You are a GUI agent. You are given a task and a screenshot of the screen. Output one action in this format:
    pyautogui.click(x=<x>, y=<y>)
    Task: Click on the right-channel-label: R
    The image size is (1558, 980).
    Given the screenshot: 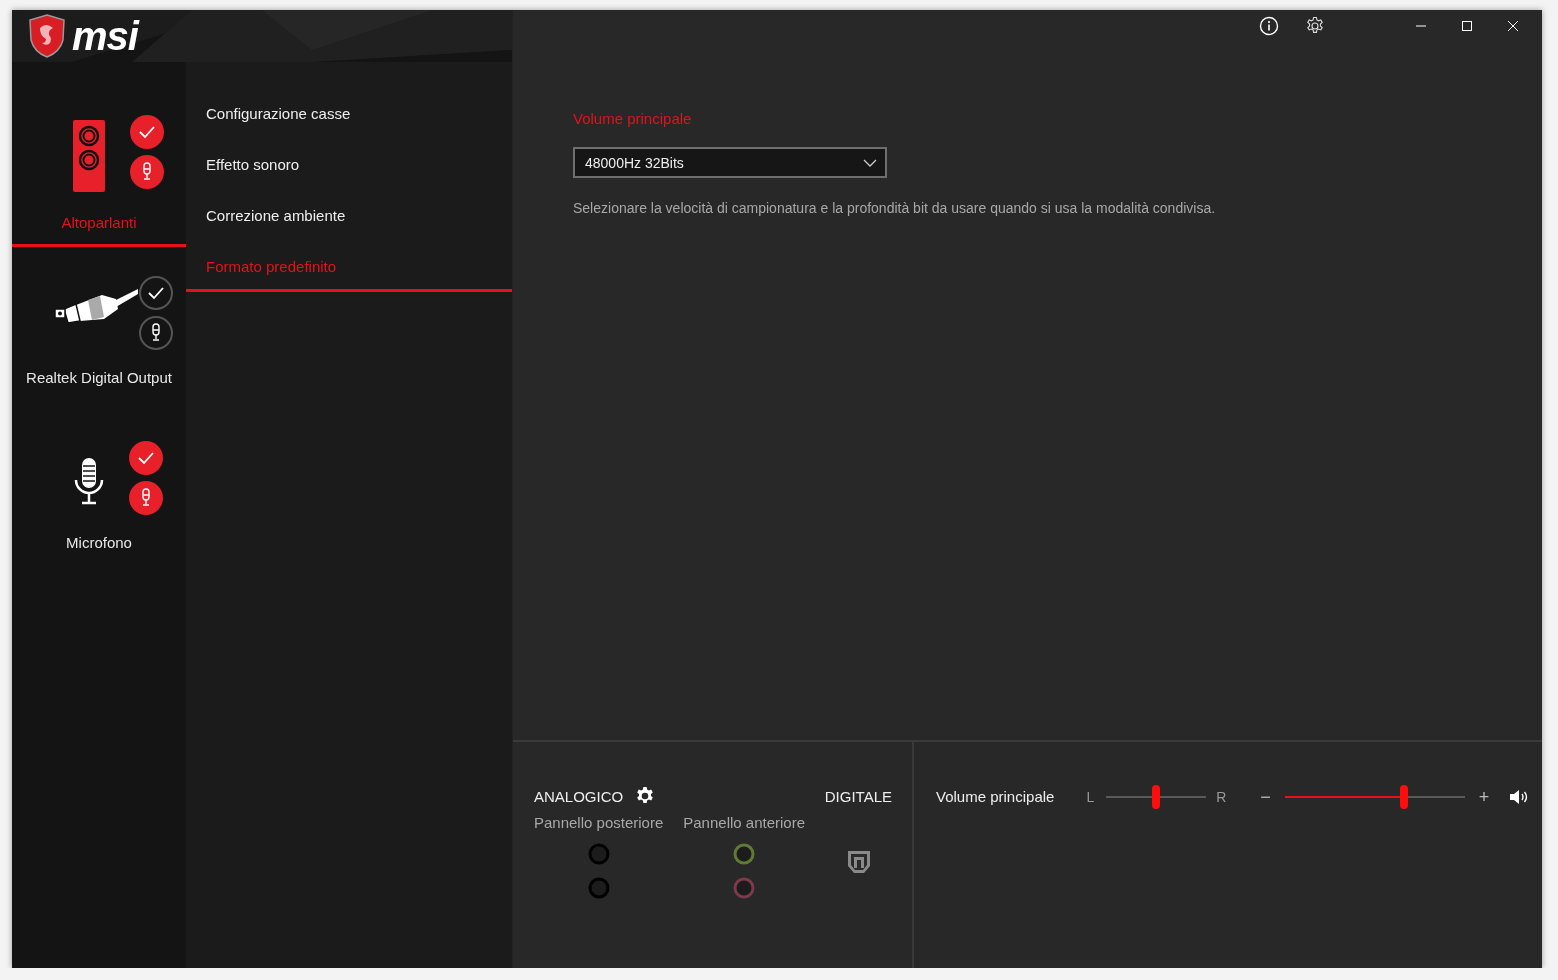 What is the action you would take?
    pyautogui.click(x=1221, y=797)
    